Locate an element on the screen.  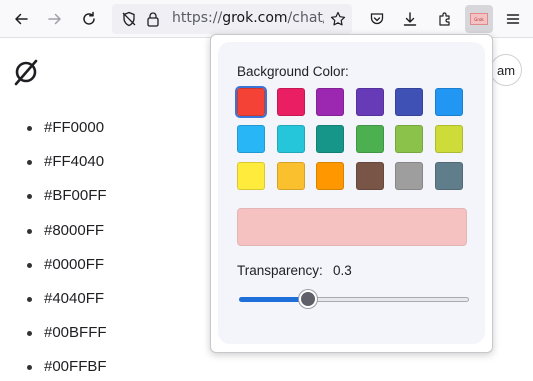
list-item: #BF00FF is located at coordinates (67, 203).